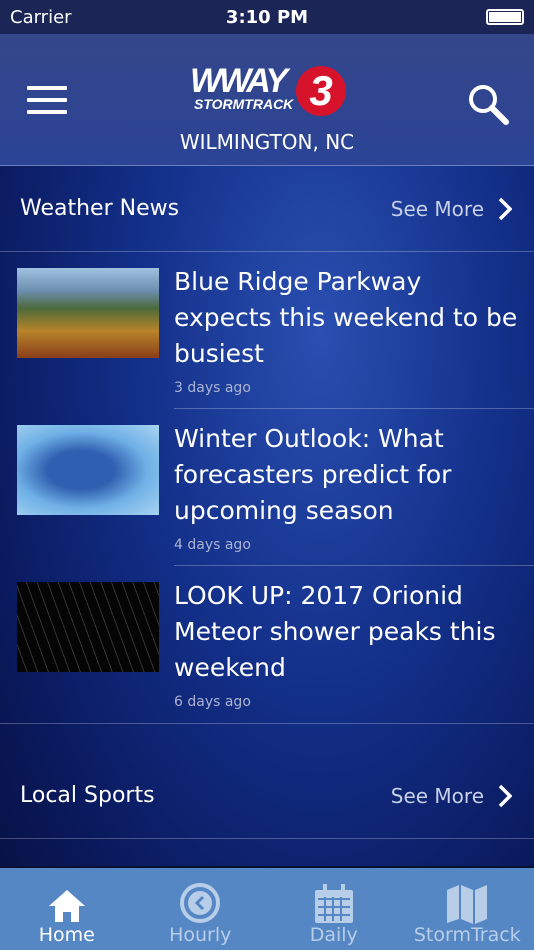 This screenshot has height=950, width=534. Describe the element at coordinates (488, 104) in the screenshot. I see `search-icon` at that location.